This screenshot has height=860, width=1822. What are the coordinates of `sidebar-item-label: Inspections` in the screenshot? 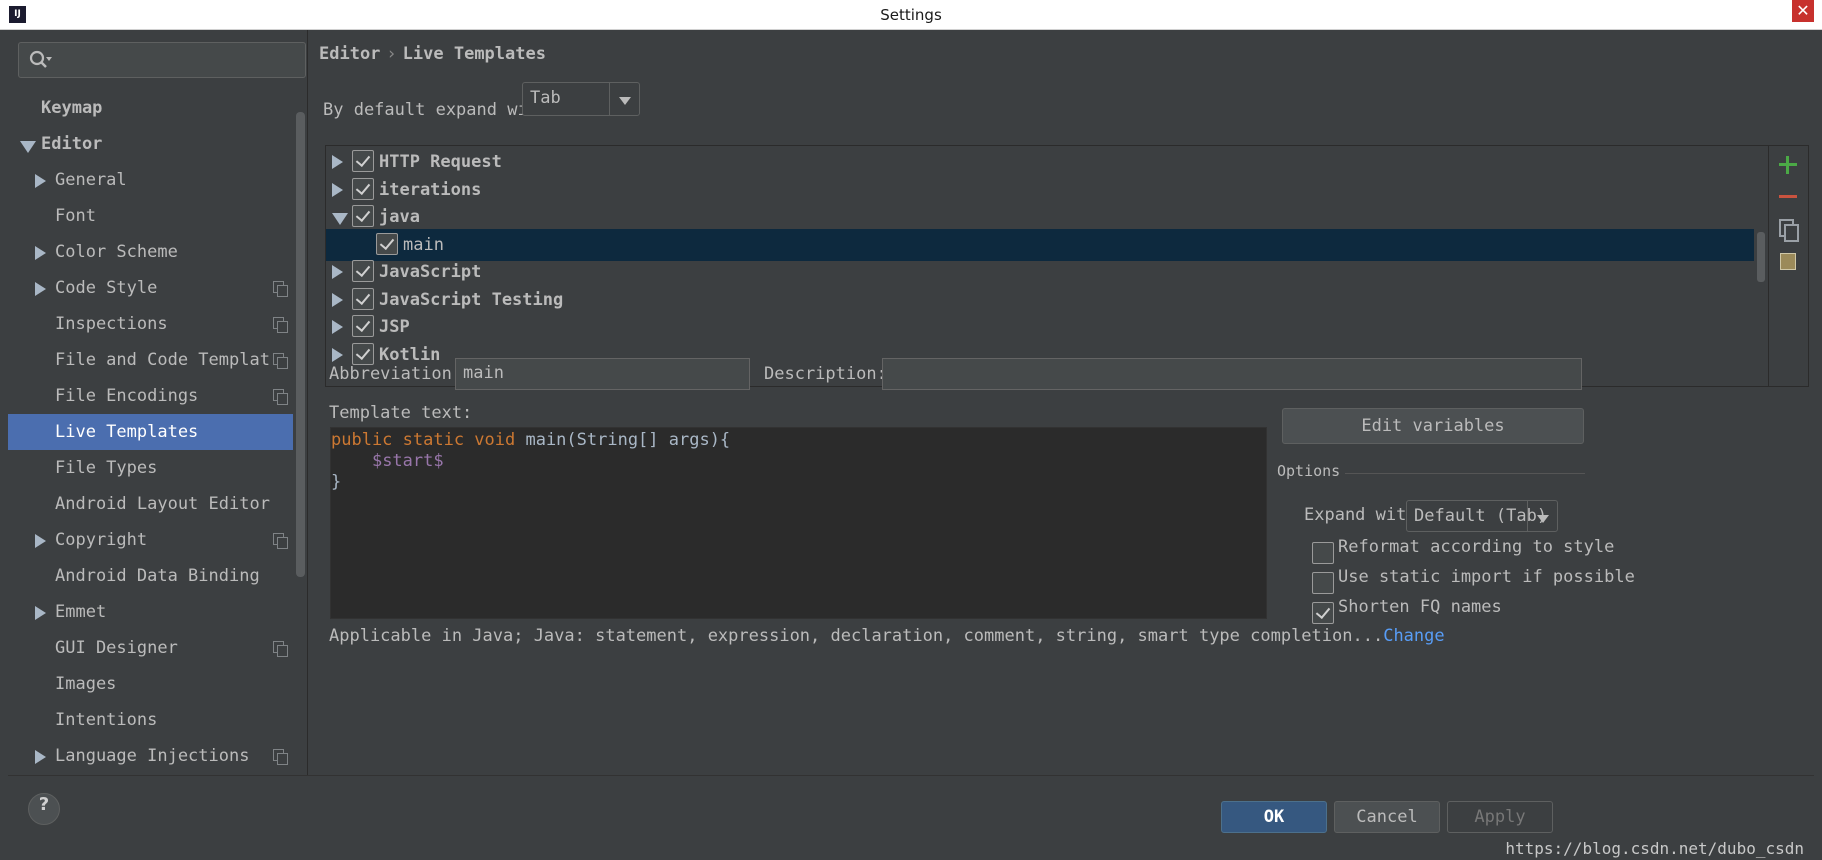 It's located at (111, 324).